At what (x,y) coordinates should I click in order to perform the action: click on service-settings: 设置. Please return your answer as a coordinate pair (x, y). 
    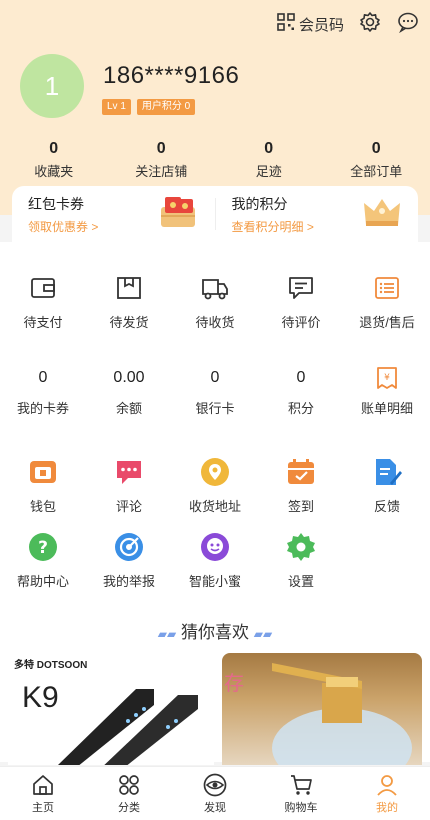
    Looking at the image, I should click on (301, 560).